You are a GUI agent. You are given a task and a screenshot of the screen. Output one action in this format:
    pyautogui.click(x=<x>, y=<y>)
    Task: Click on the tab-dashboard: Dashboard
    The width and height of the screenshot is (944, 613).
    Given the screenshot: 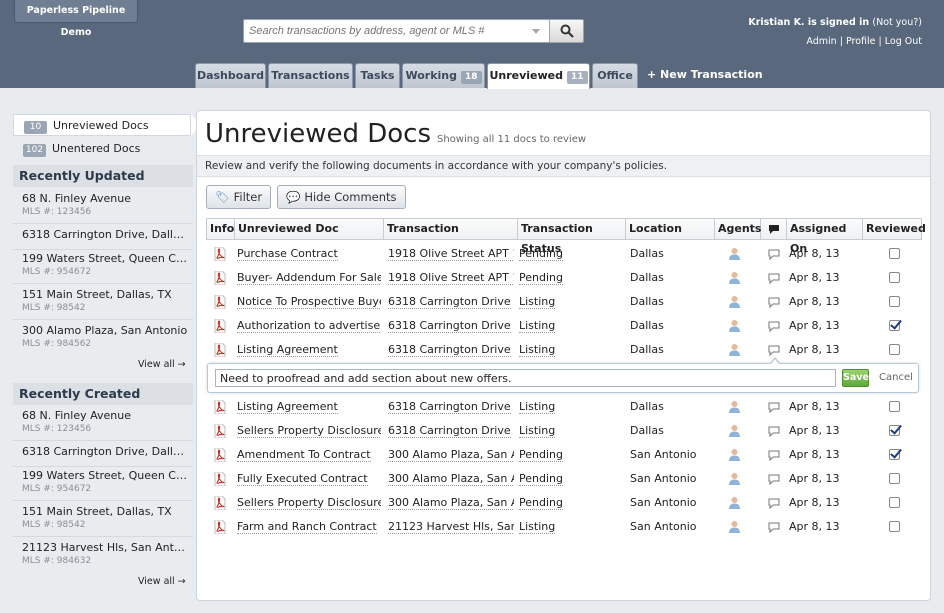 What is the action you would take?
    pyautogui.click(x=230, y=75)
    